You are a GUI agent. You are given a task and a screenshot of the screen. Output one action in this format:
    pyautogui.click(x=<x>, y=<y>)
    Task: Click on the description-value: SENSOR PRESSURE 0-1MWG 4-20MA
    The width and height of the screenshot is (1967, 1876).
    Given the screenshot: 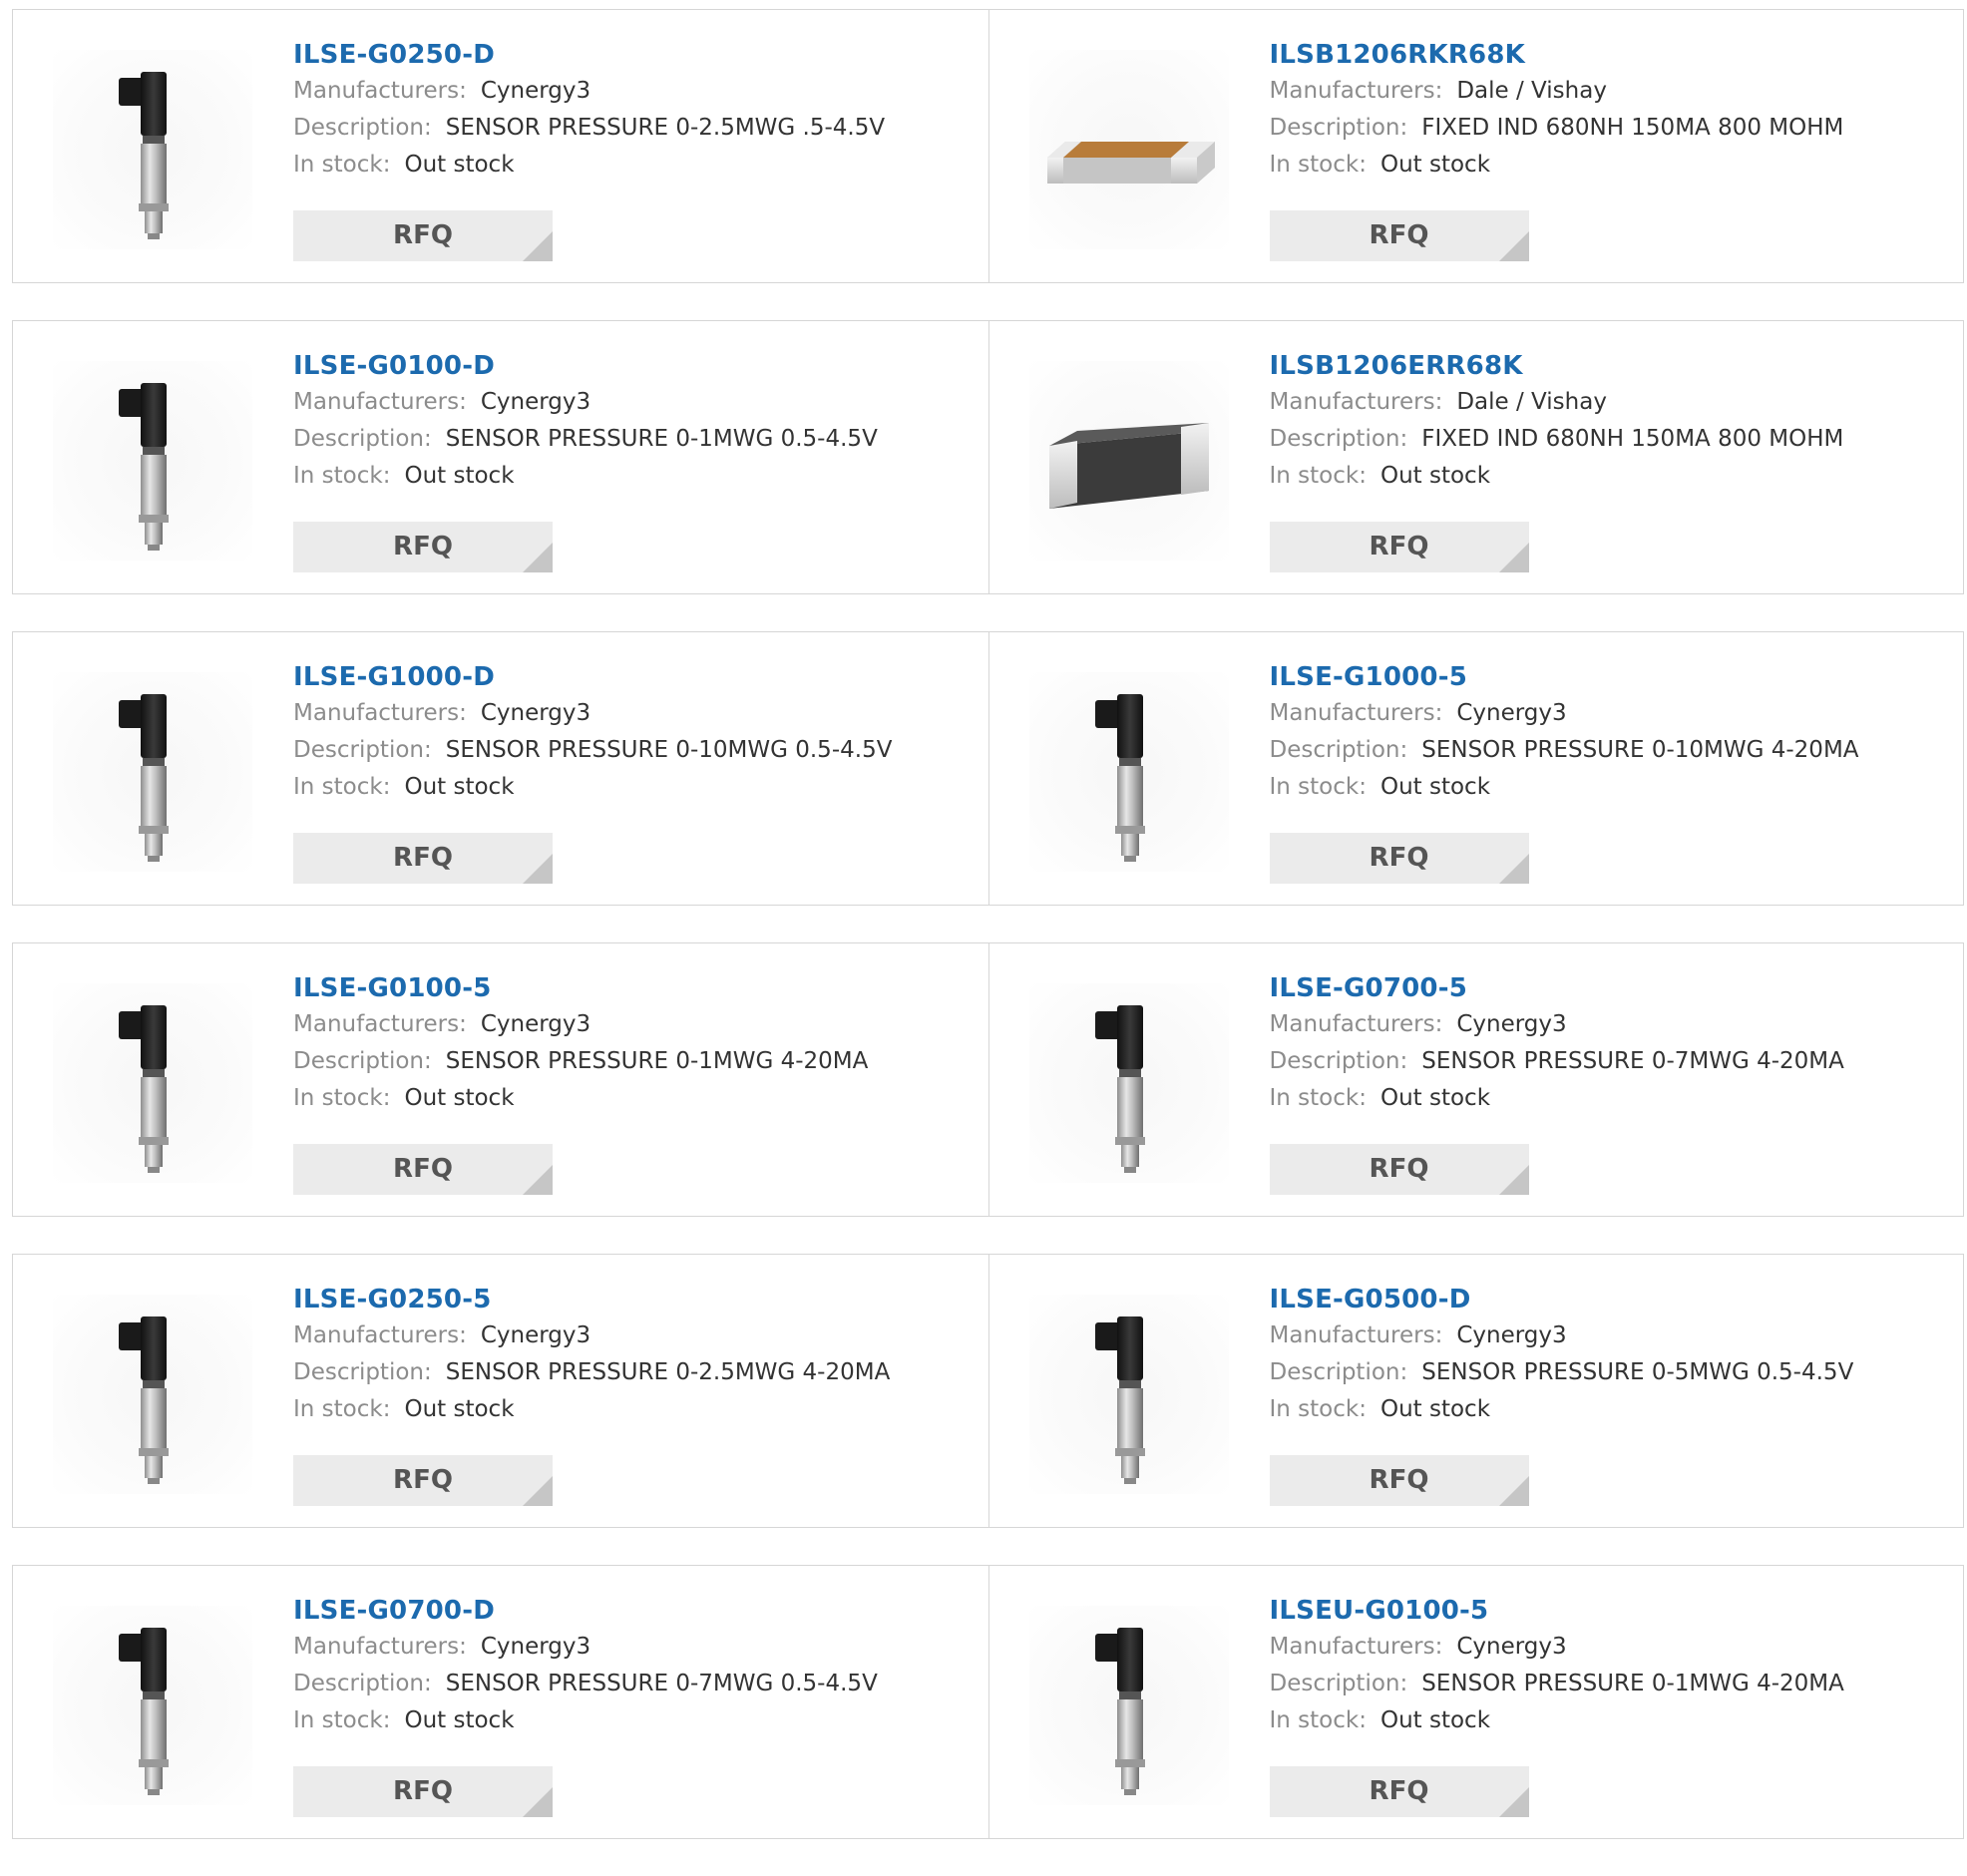 What is the action you would take?
    pyautogui.click(x=657, y=1061)
    